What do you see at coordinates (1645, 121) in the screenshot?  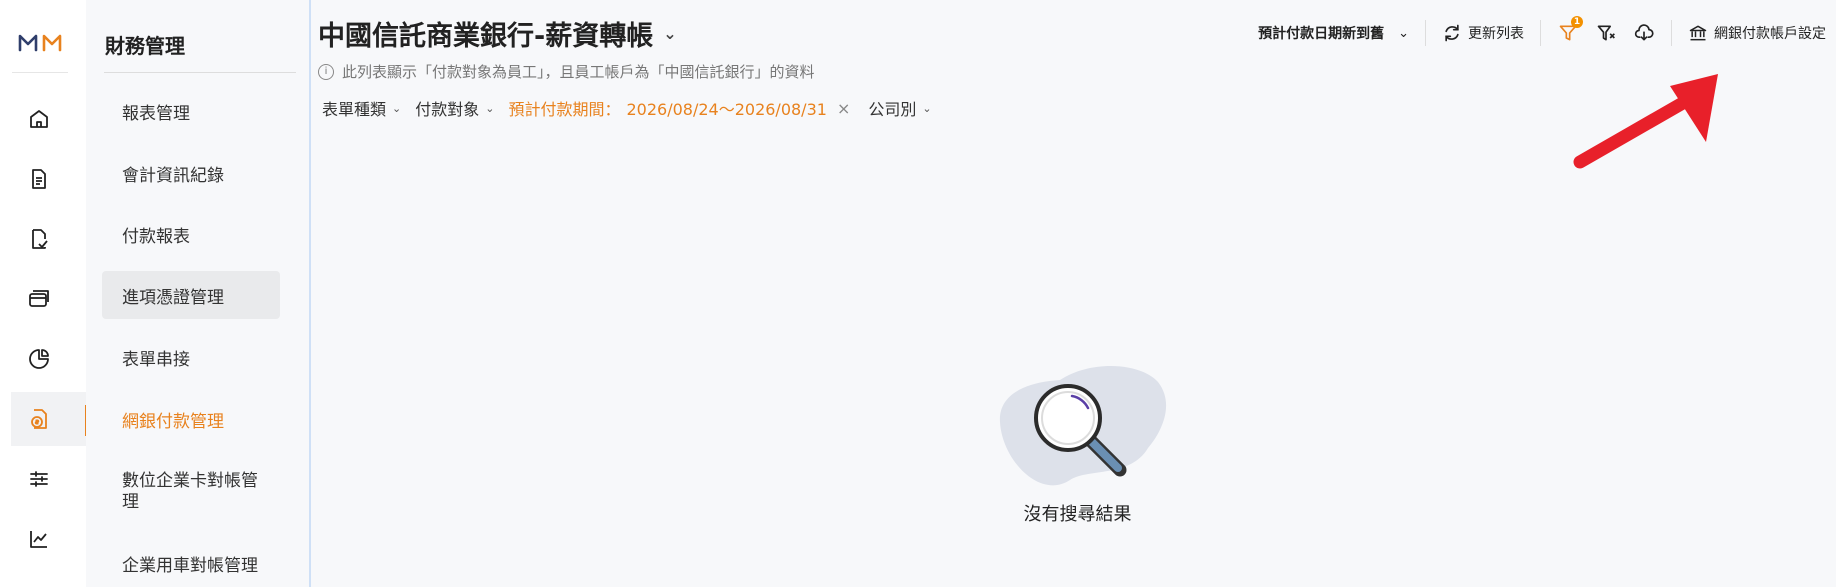 I see `annotation-arrow` at bounding box center [1645, 121].